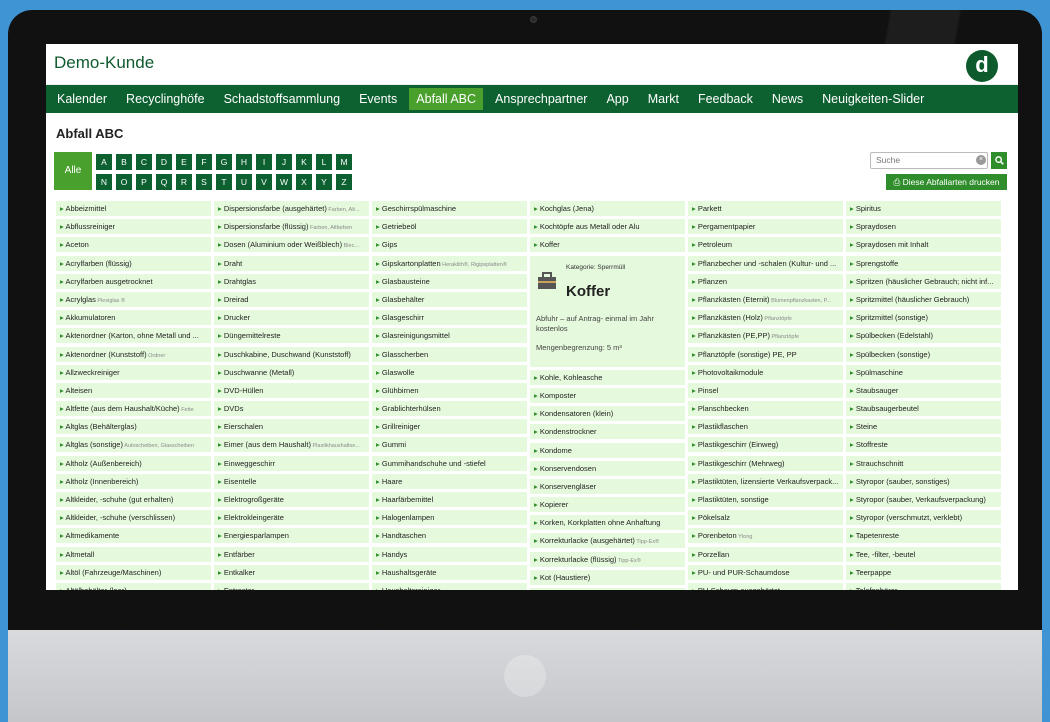 The image size is (1050, 722). Describe the element at coordinates (82, 99) in the screenshot. I see `nav-item-kalender: Kalender` at that location.